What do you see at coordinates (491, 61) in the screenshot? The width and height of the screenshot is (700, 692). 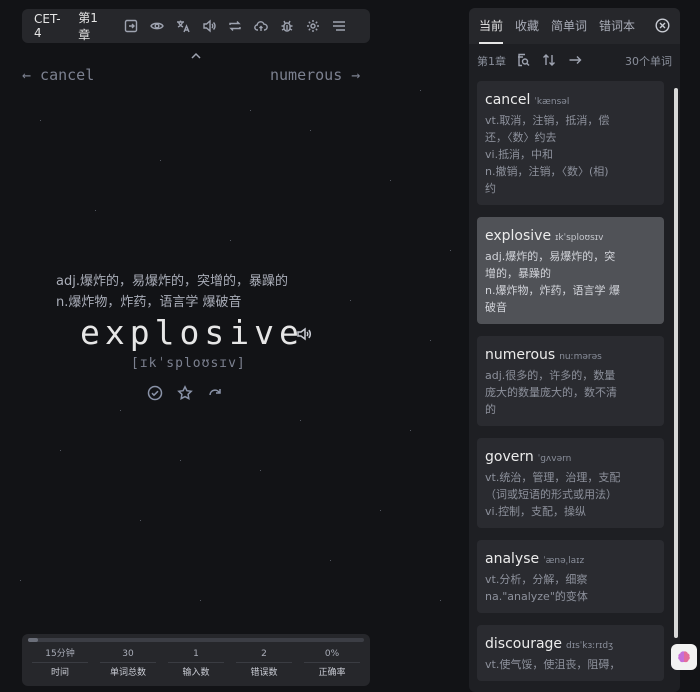 I see `panel-chapter: 第1章` at bounding box center [491, 61].